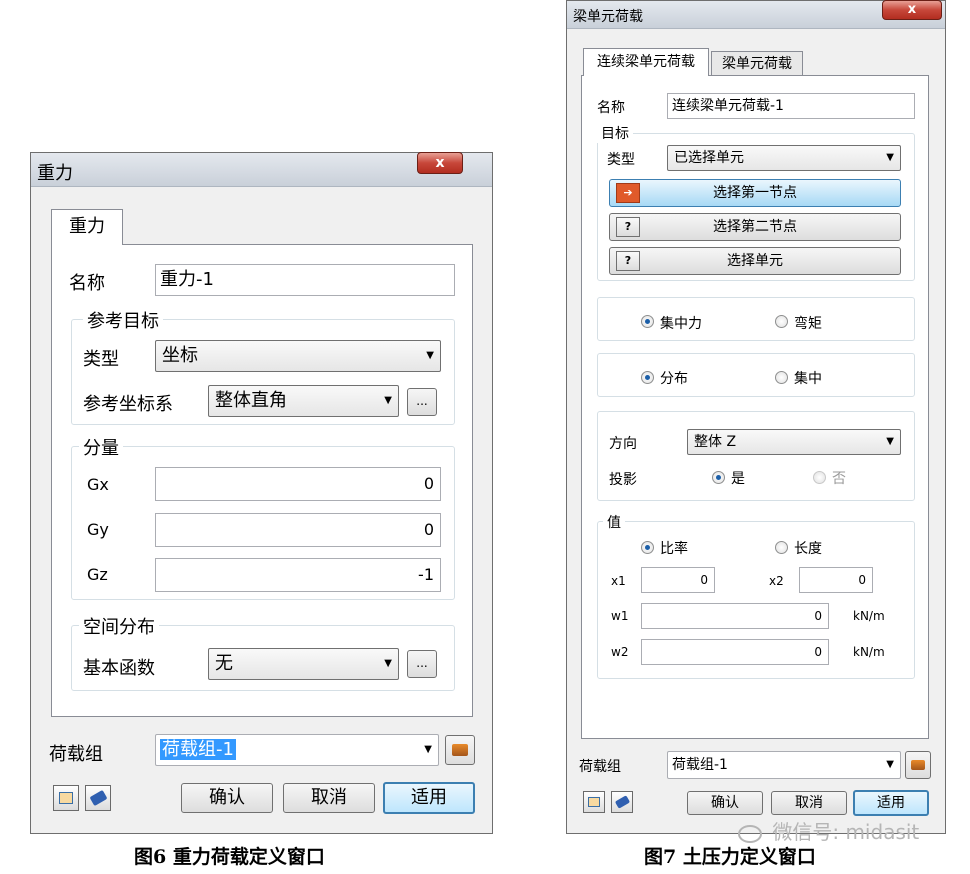 This screenshot has height=874, width=970. What do you see at coordinates (735, 616) in the screenshot?
I see `w1-field: 0` at bounding box center [735, 616].